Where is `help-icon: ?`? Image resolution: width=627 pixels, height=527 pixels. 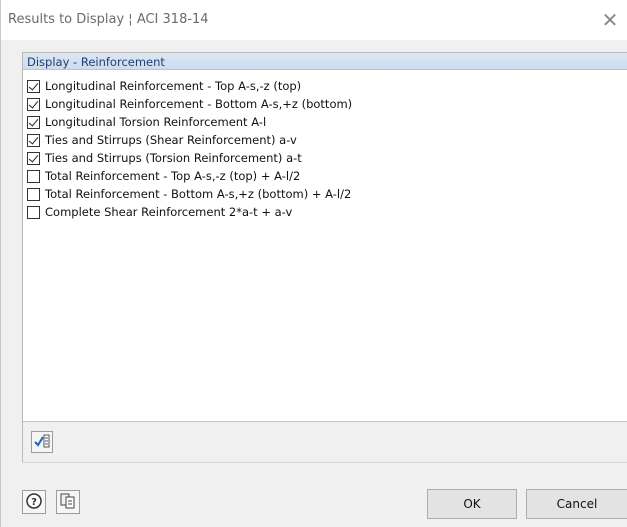 help-icon: ? is located at coordinates (34, 502).